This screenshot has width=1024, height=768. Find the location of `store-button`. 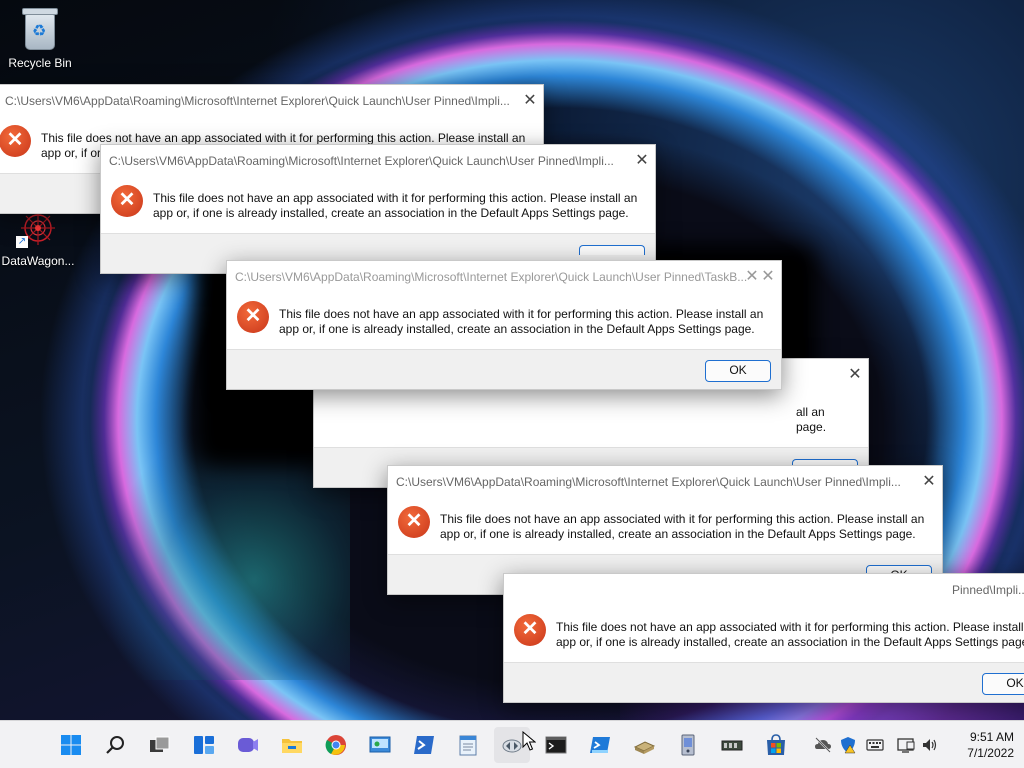

store-button is located at coordinates (776, 745).